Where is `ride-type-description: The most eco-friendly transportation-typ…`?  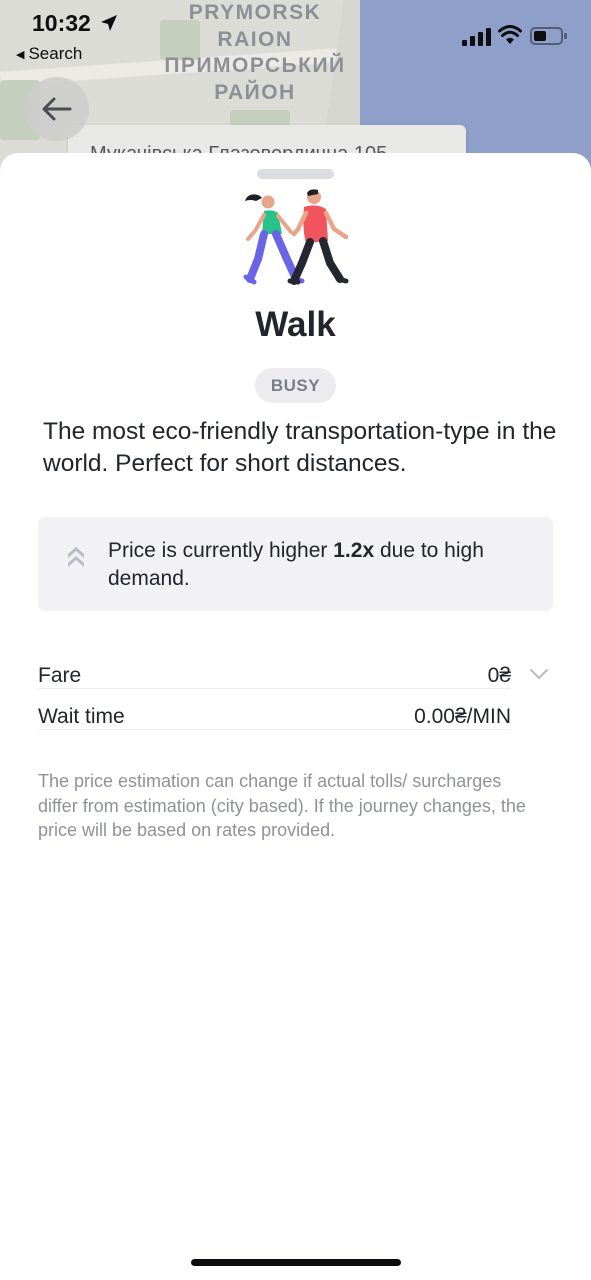 ride-type-description: The most eco-friendly transportation-typ… is located at coordinates (300, 447).